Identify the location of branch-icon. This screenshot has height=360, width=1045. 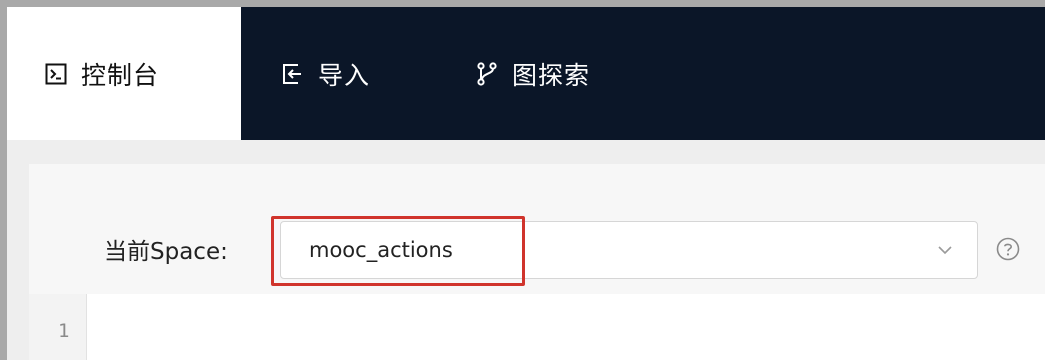
(487, 73).